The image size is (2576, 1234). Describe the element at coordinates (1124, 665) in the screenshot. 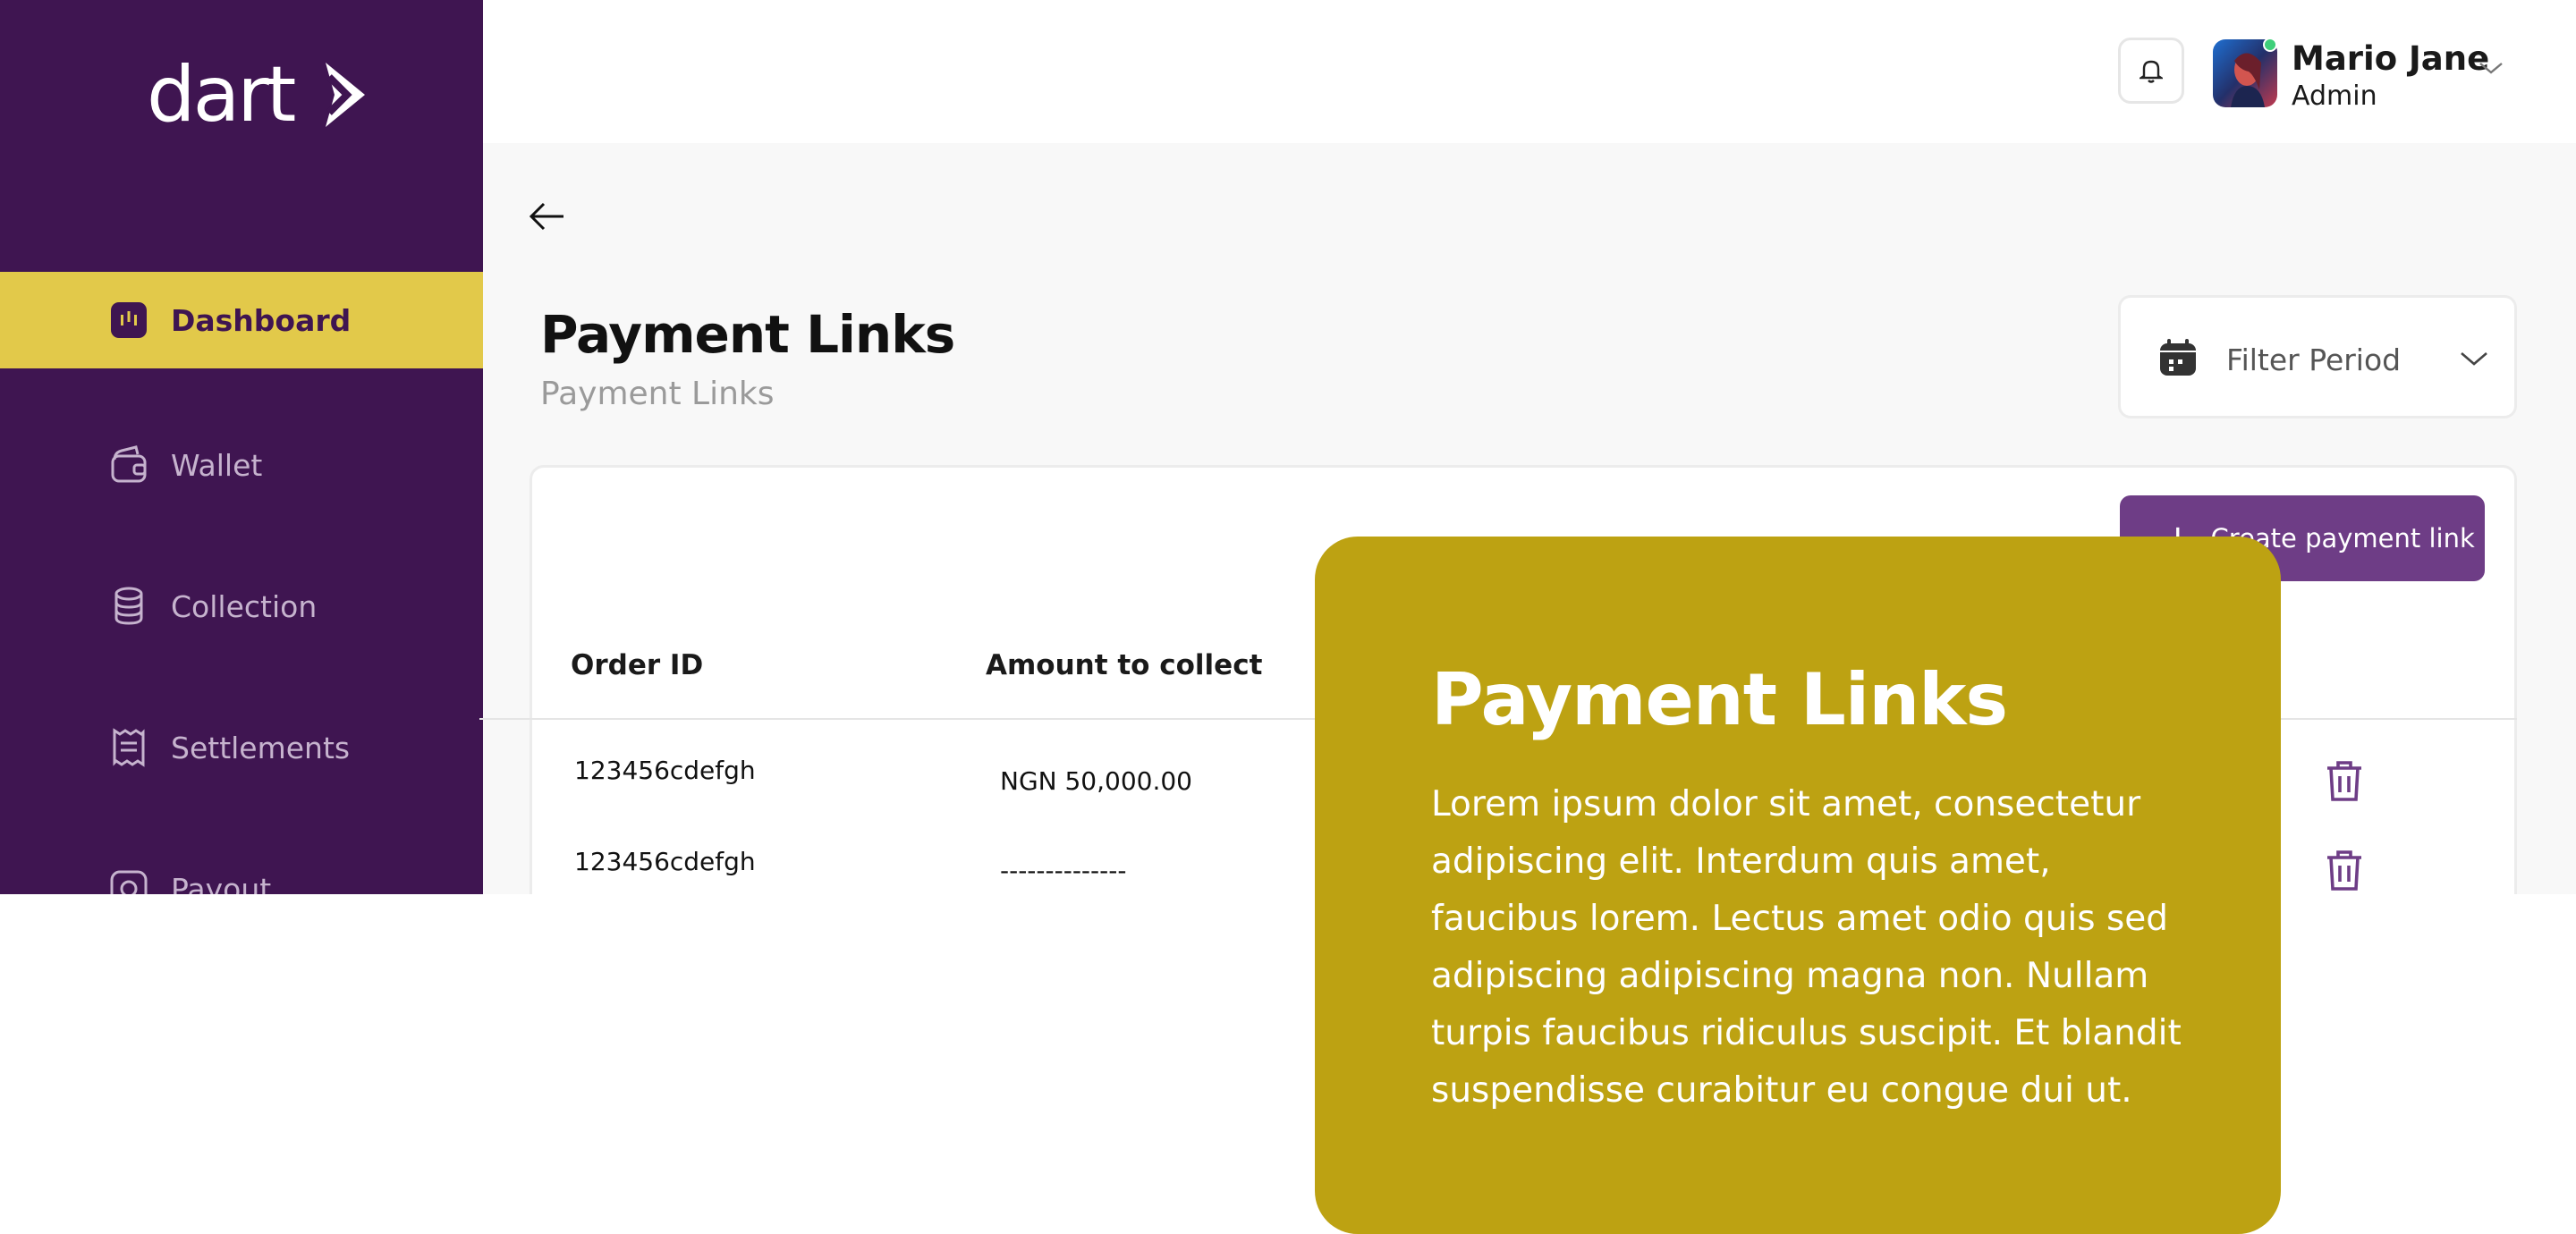

I see `column-header-amount: Amount to collect` at that location.